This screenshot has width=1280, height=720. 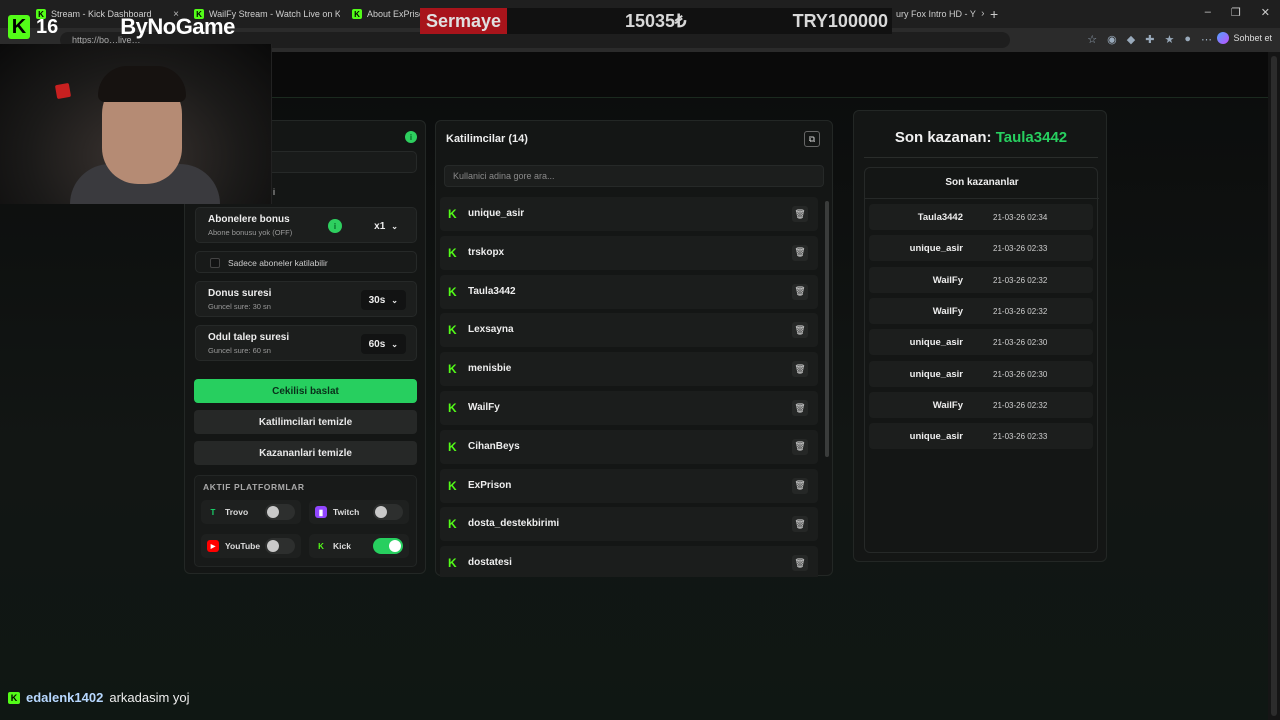 What do you see at coordinates (1187, 39) in the screenshot?
I see `profile-icon: ●` at bounding box center [1187, 39].